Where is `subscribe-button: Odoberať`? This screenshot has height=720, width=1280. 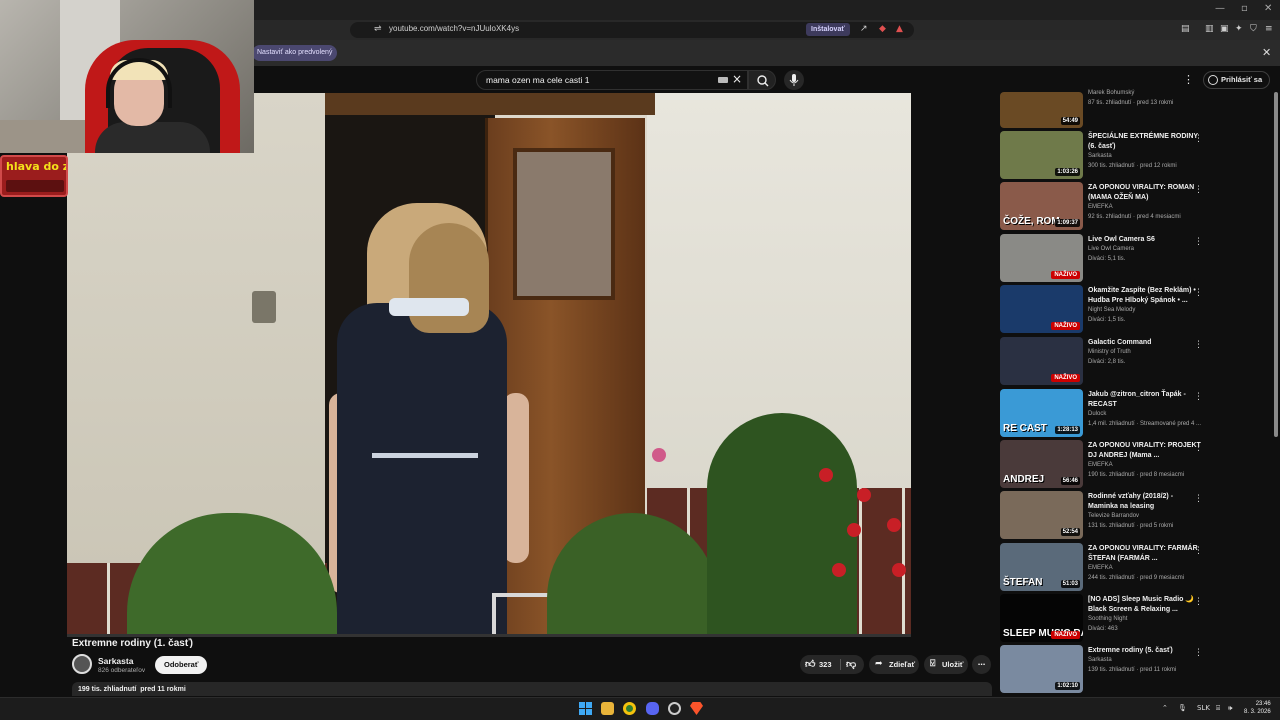 subscribe-button: Odoberať is located at coordinates (181, 665).